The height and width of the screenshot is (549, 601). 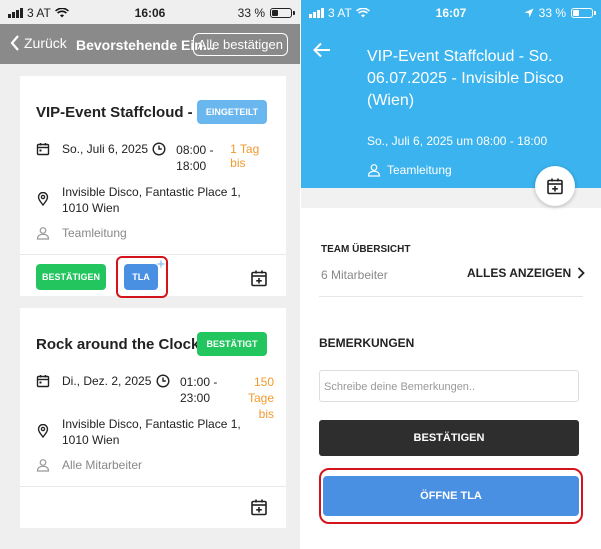 What do you see at coordinates (460, 56) in the screenshot?
I see `event-title-line: VIP-Event Staffcloud - So.` at bounding box center [460, 56].